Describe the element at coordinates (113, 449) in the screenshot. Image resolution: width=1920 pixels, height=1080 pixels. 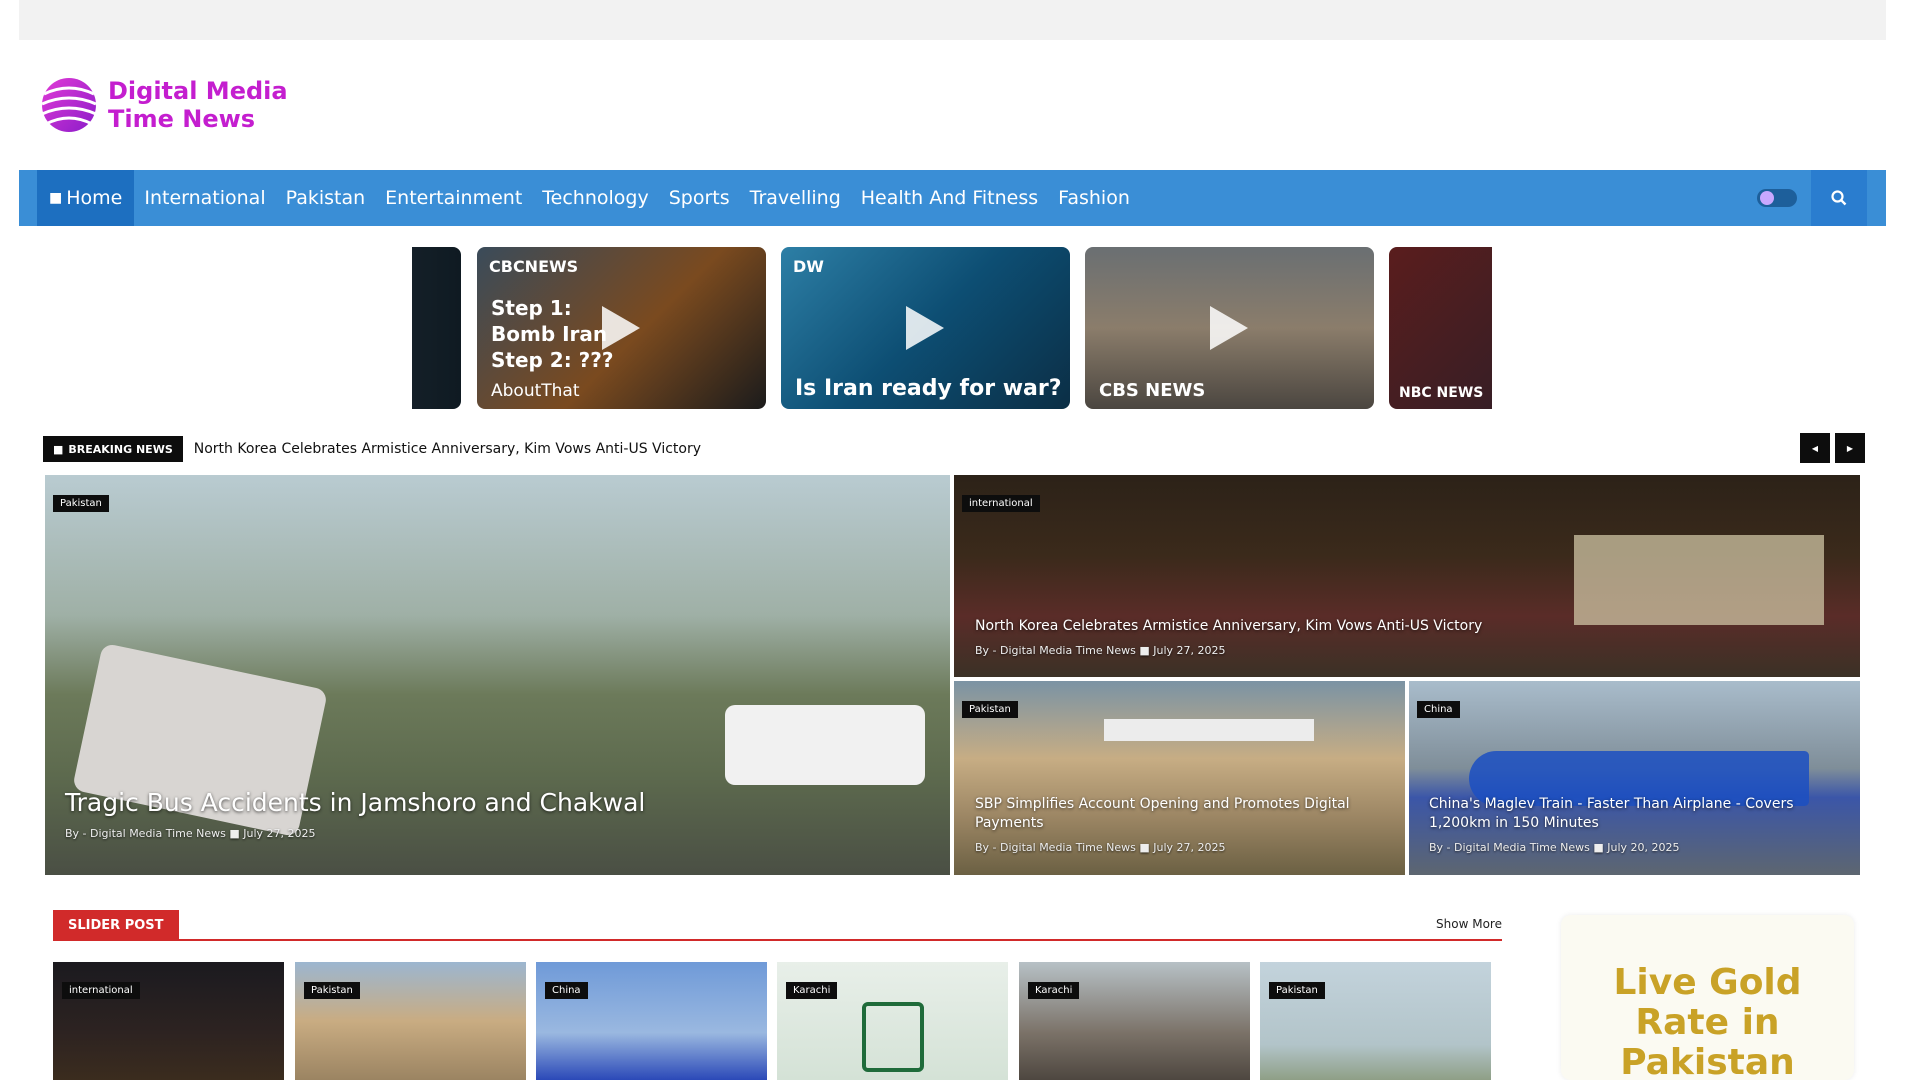
I see `breaking-news-badge: ■ BREAKING NEWS` at that location.